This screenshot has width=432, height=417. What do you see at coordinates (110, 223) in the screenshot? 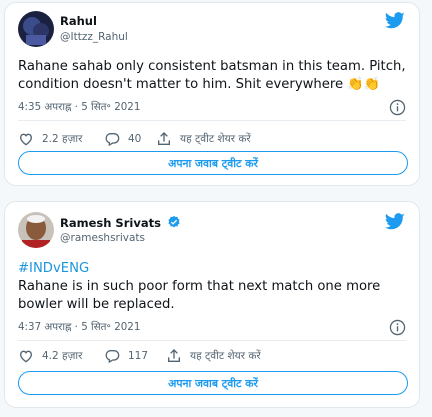
I see `user-name-text: Ramesh Srivats` at bounding box center [110, 223].